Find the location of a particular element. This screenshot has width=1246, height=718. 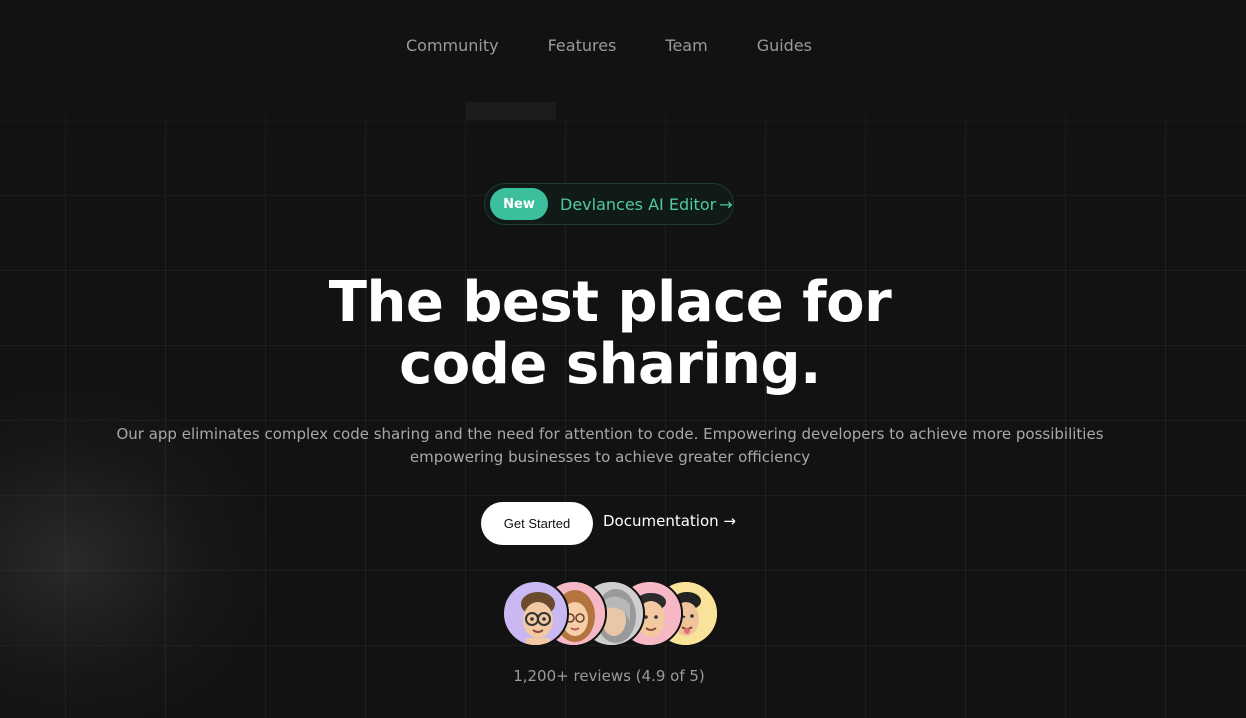

nav-item-team: Team is located at coordinates (686, 45).